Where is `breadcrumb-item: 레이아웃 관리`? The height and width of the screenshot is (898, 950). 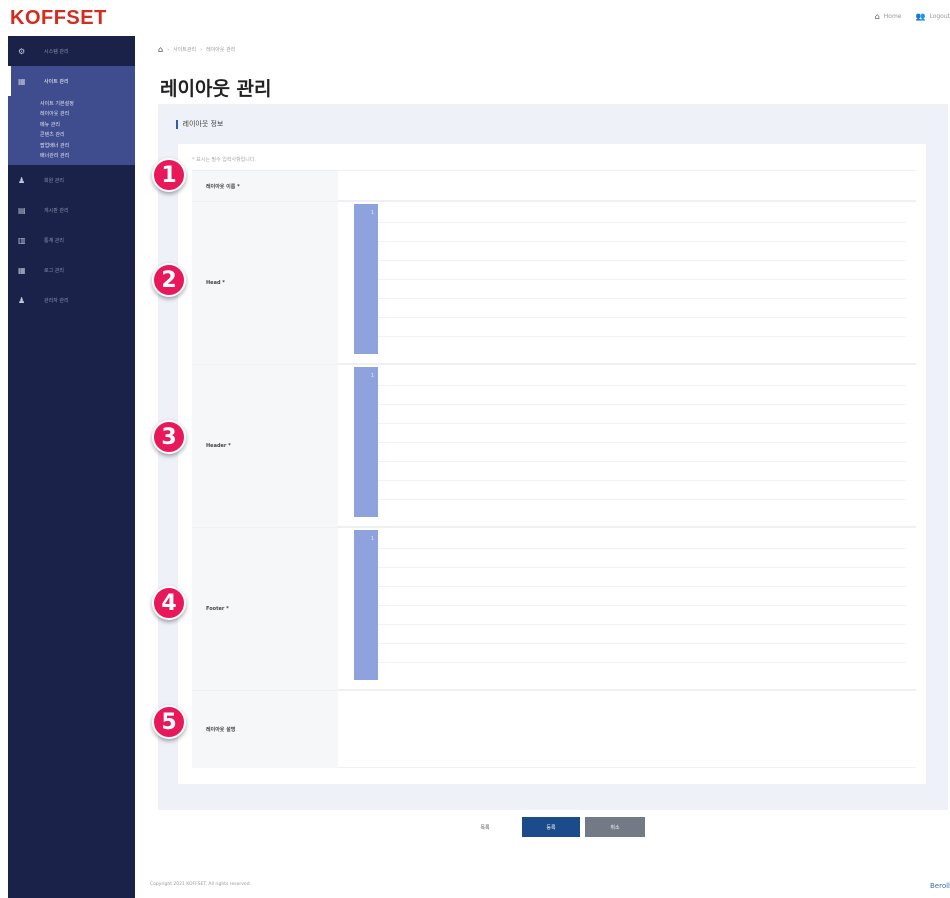
breadcrumb-item: 레이아웃 관리 is located at coordinates (221, 50).